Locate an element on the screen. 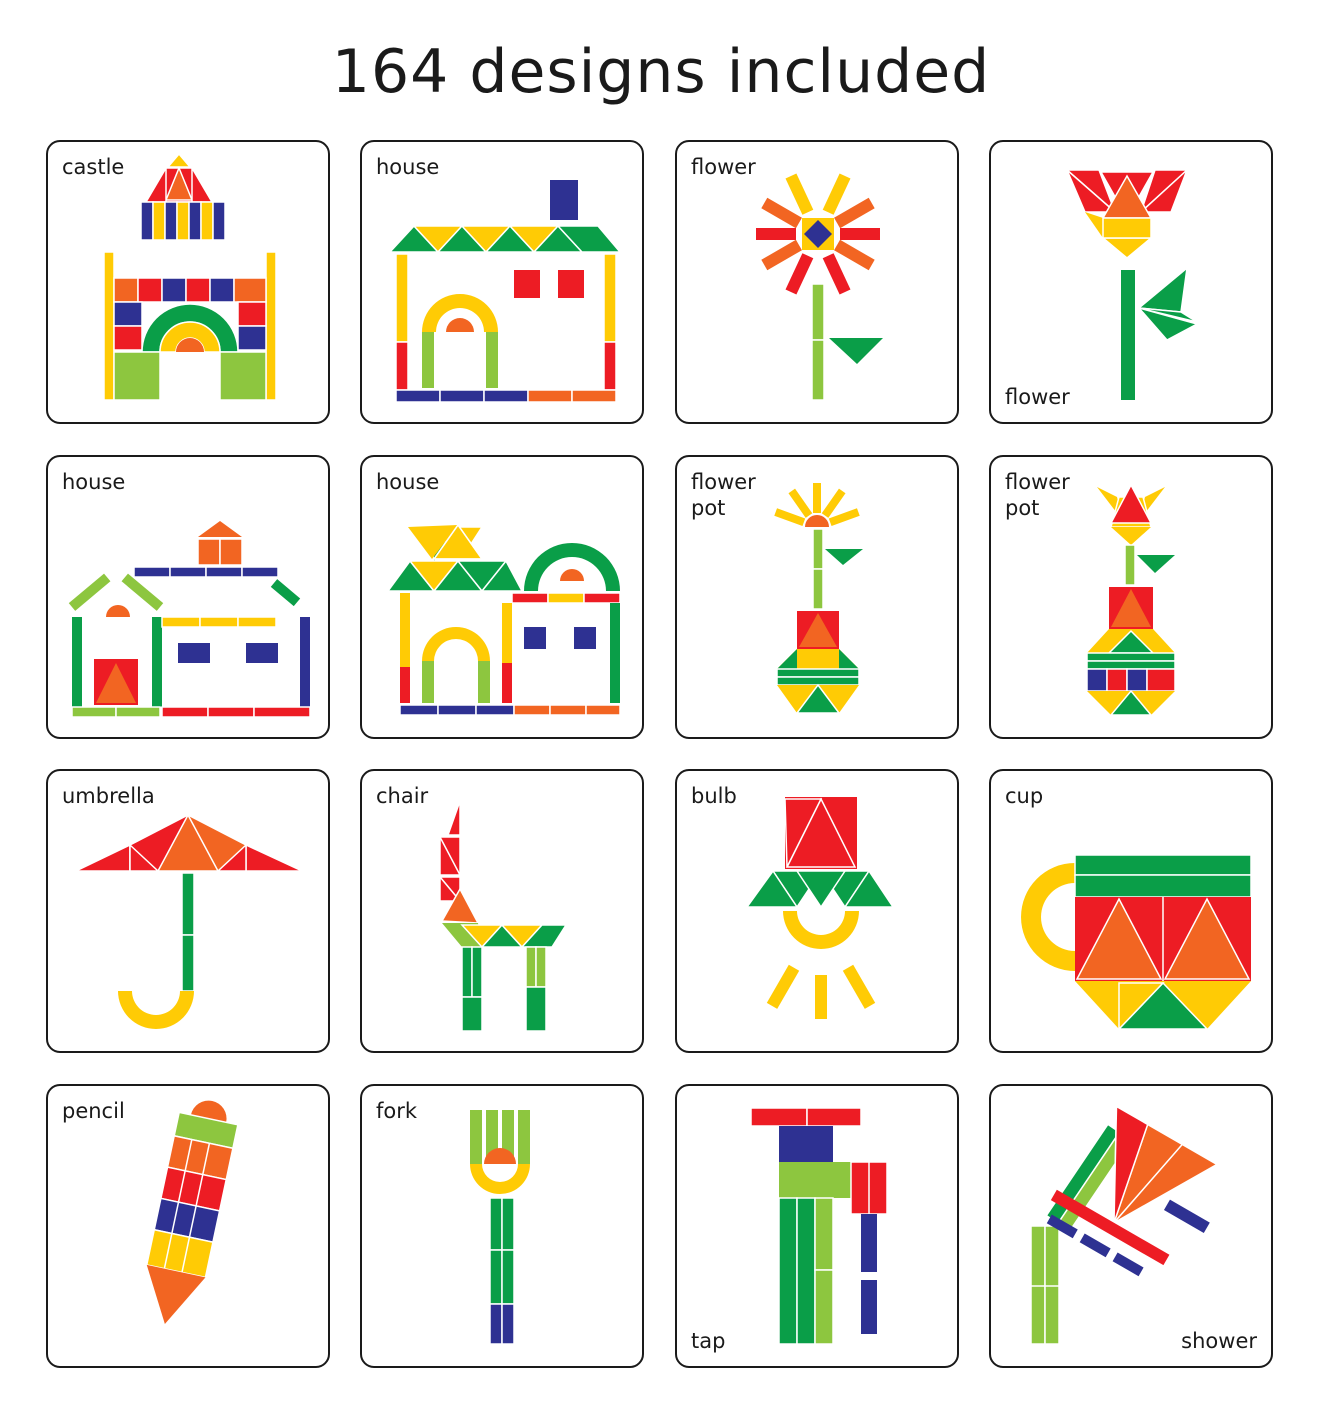 The width and height of the screenshot is (1322, 1413). design-card-castle: castle is located at coordinates (188, 282).